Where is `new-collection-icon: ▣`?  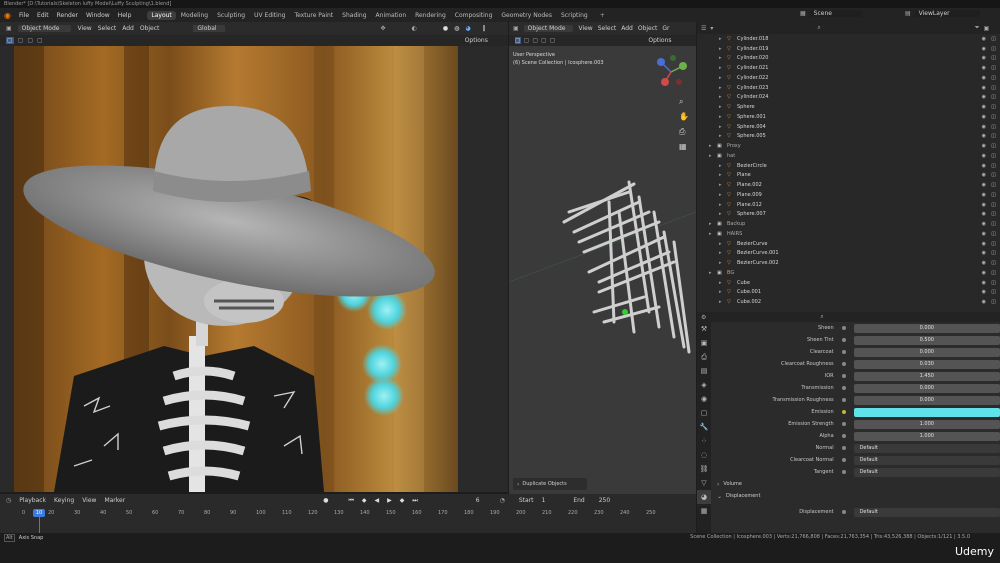
new-collection-icon: ▣ is located at coordinates (987, 28).